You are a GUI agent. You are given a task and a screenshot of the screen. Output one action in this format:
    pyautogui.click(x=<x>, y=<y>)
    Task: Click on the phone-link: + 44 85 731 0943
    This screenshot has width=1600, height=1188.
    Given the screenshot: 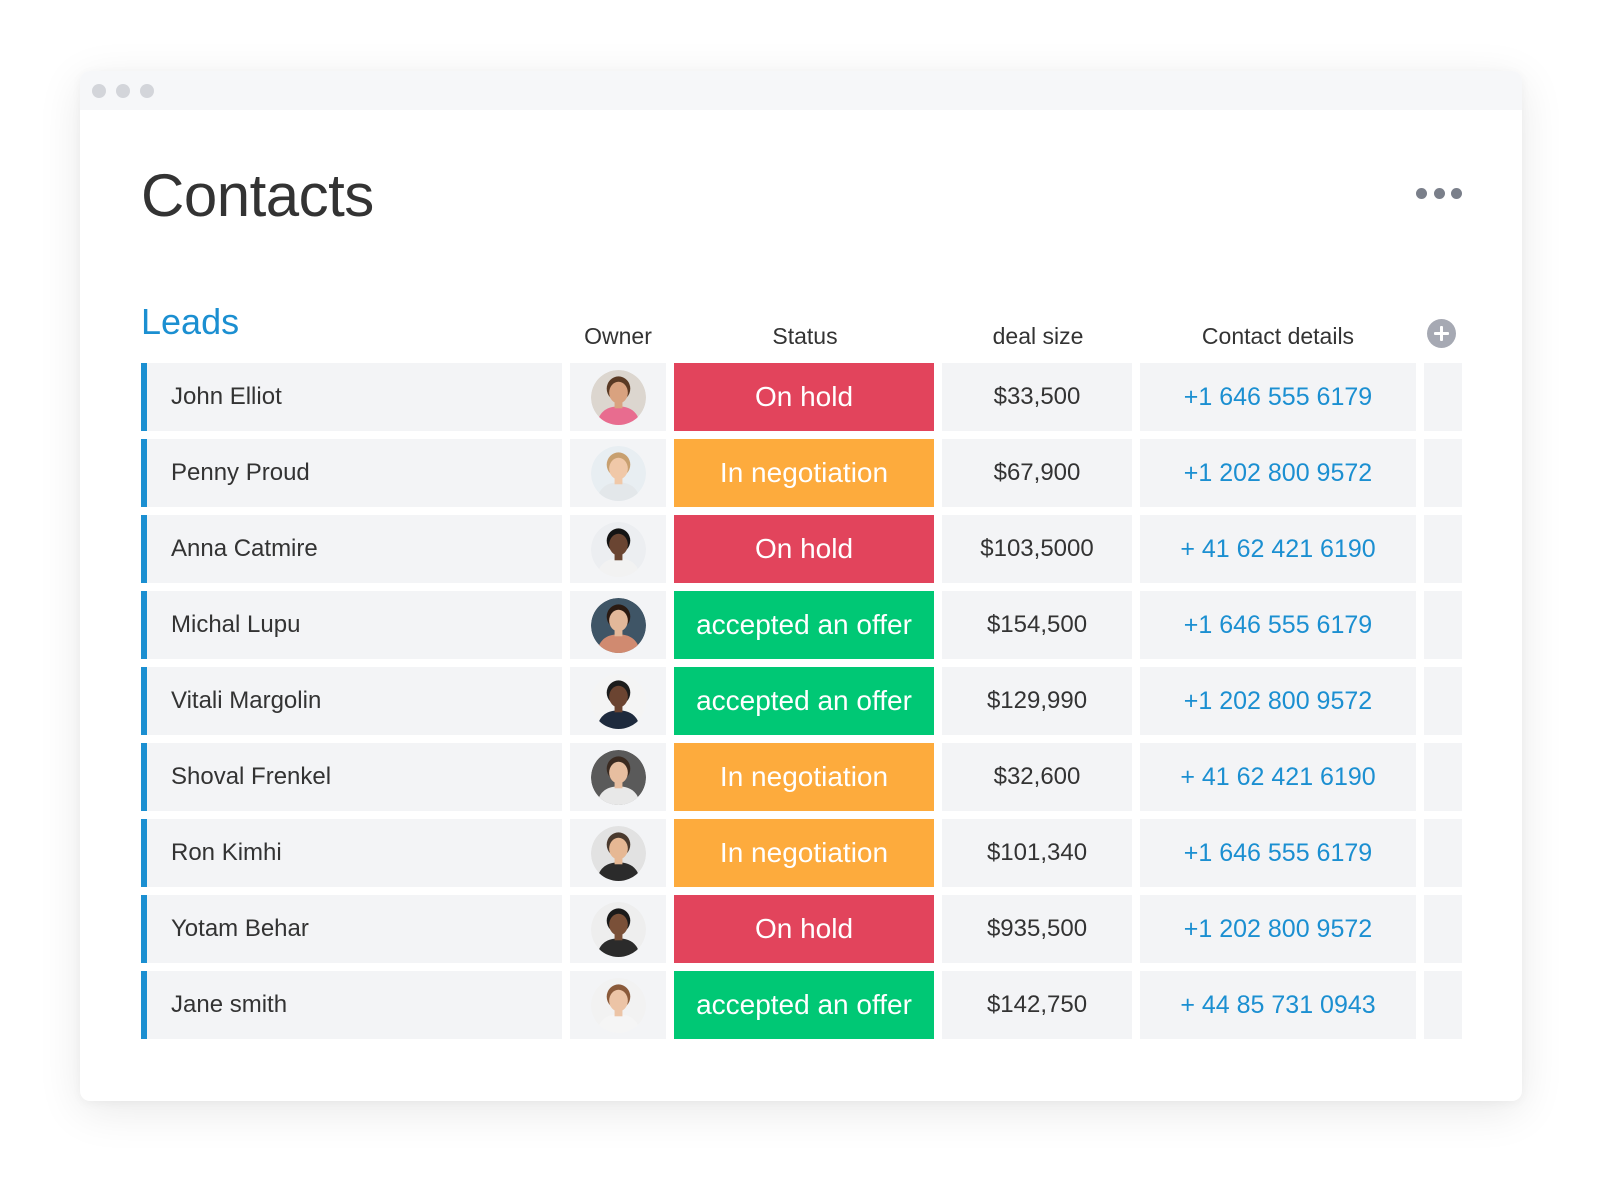 What is the action you would take?
    pyautogui.click(x=1278, y=1005)
    